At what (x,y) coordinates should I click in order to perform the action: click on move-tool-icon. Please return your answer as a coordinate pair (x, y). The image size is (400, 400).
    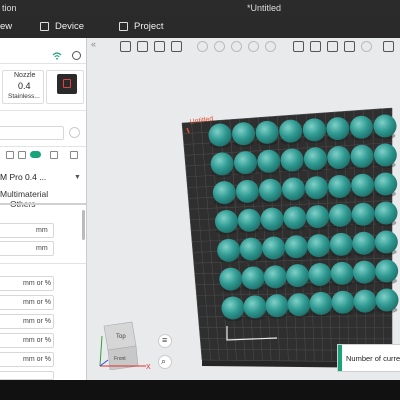
    Looking at the image, I should click on (298, 46).